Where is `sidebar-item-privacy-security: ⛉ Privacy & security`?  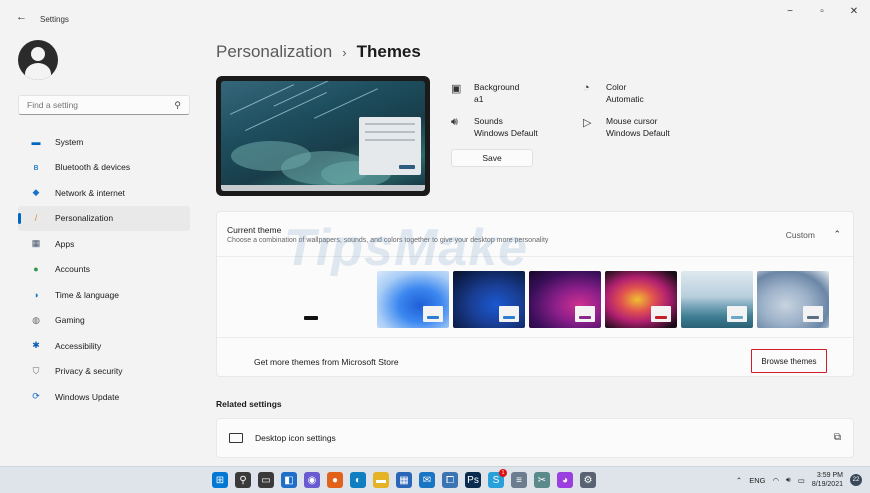 sidebar-item-privacy-security: ⛉ Privacy & security is located at coordinates (104, 372).